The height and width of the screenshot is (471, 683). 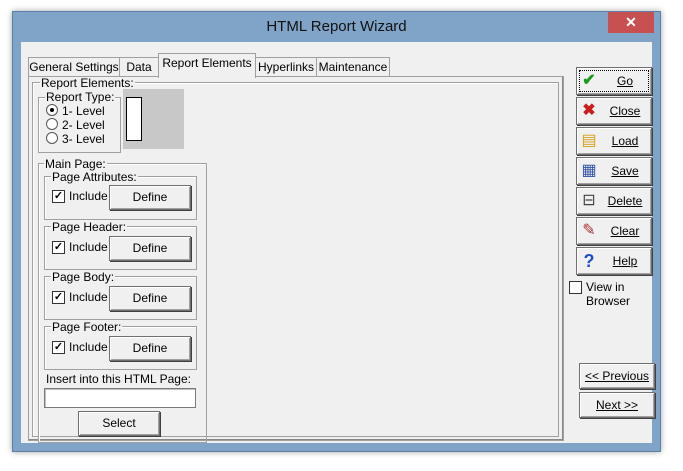 I want to click on page-body-include-checkbox: ✓, so click(x=58, y=297).